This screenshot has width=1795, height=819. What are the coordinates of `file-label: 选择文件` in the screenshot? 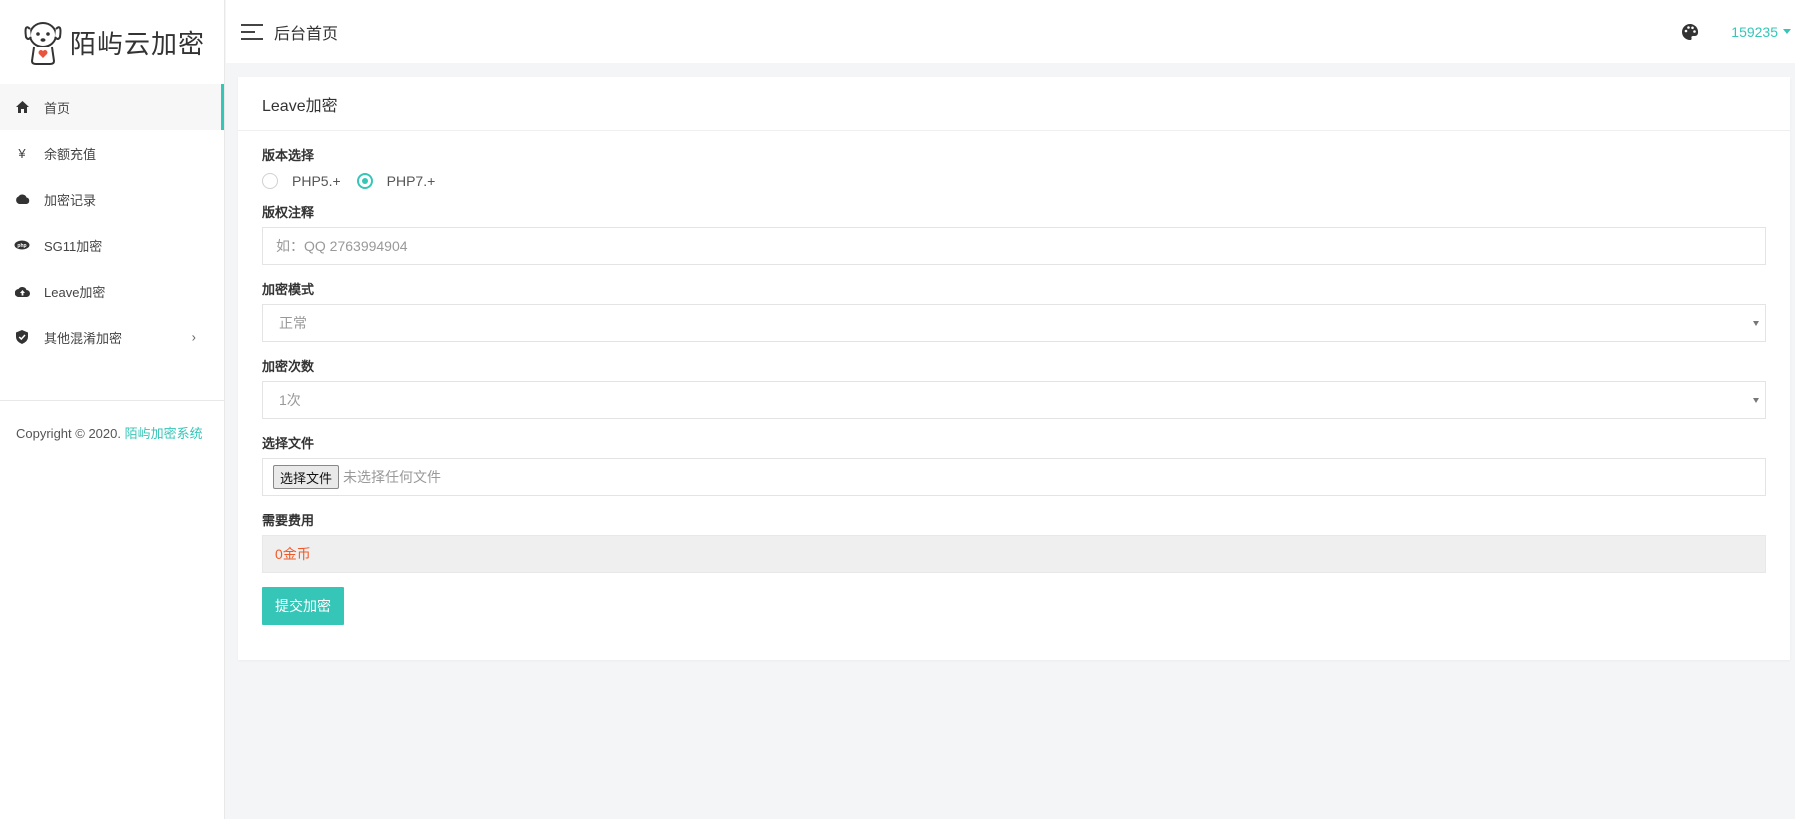 It's located at (288, 443).